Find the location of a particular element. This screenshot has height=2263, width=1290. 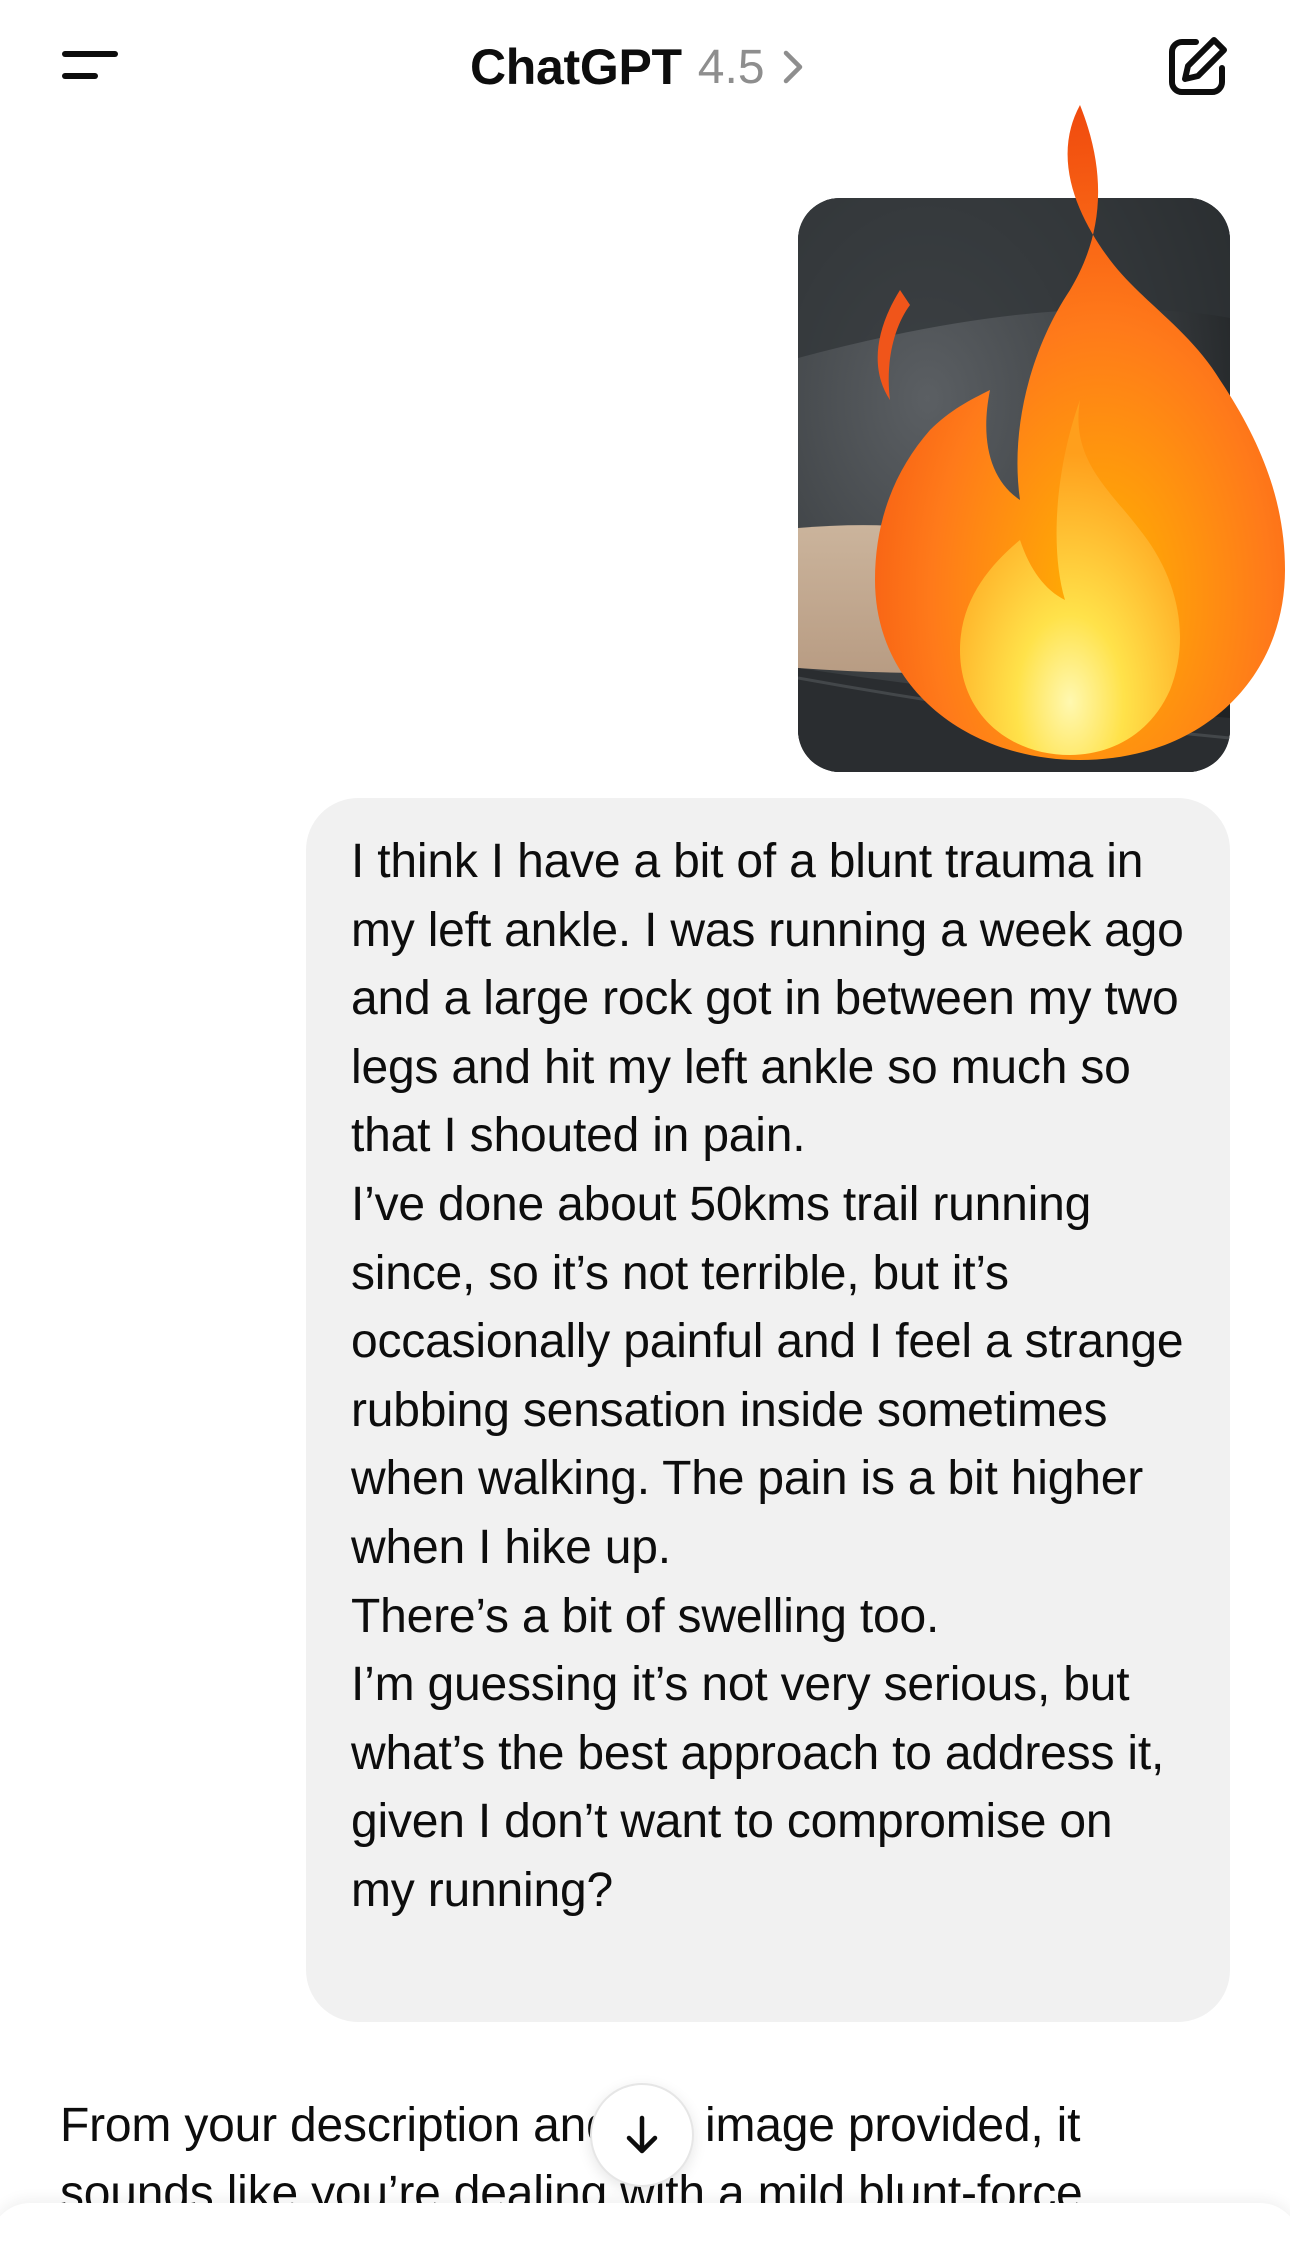

top-bar: ChatGPT 4.5 is located at coordinates (645, 67).